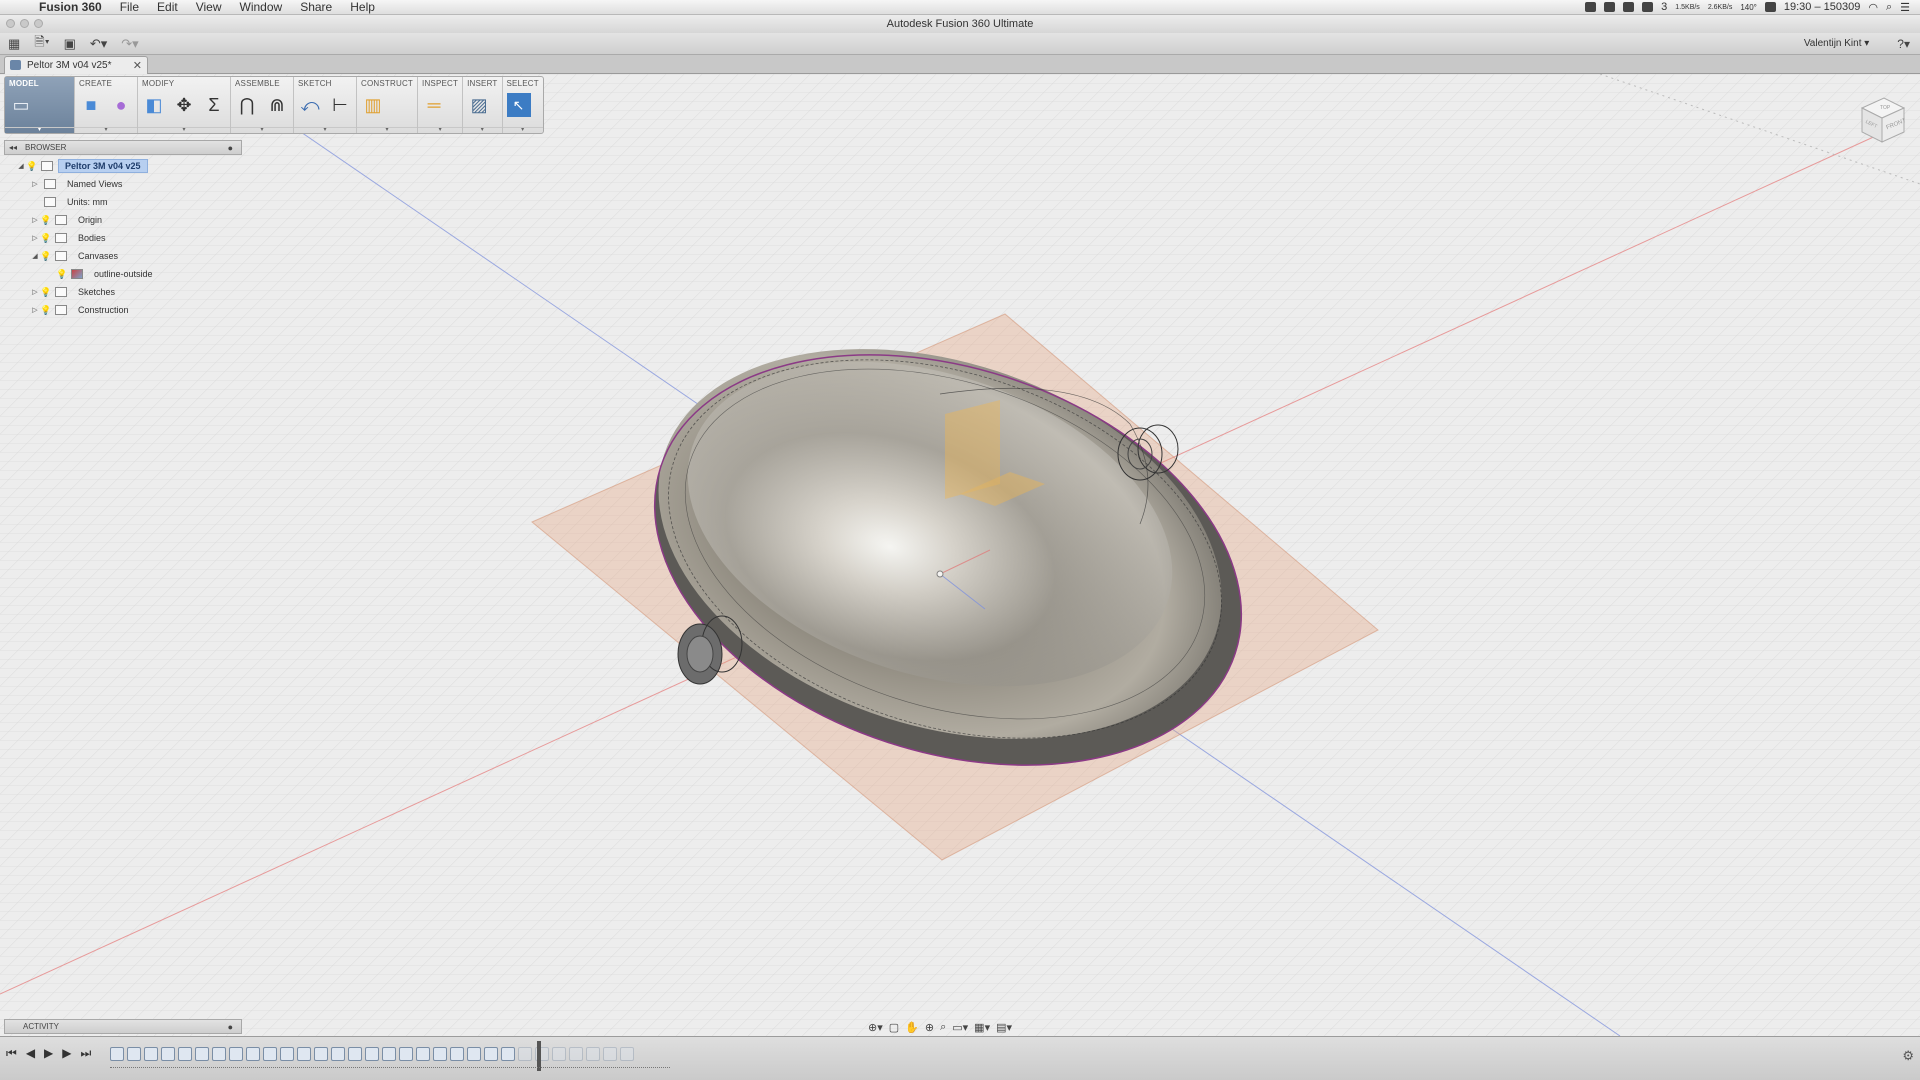 The width and height of the screenshot is (1920, 1080). What do you see at coordinates (10, 23) in the screenshot?
I see `close-window-button` at bounding box center [10, 23].